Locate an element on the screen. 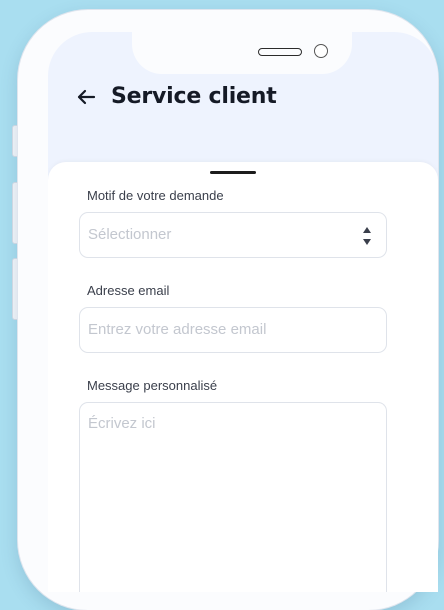 Image resolution: width=444 pixels, height=610 pixels. speaker-icon is located at coordinates (280, 52).